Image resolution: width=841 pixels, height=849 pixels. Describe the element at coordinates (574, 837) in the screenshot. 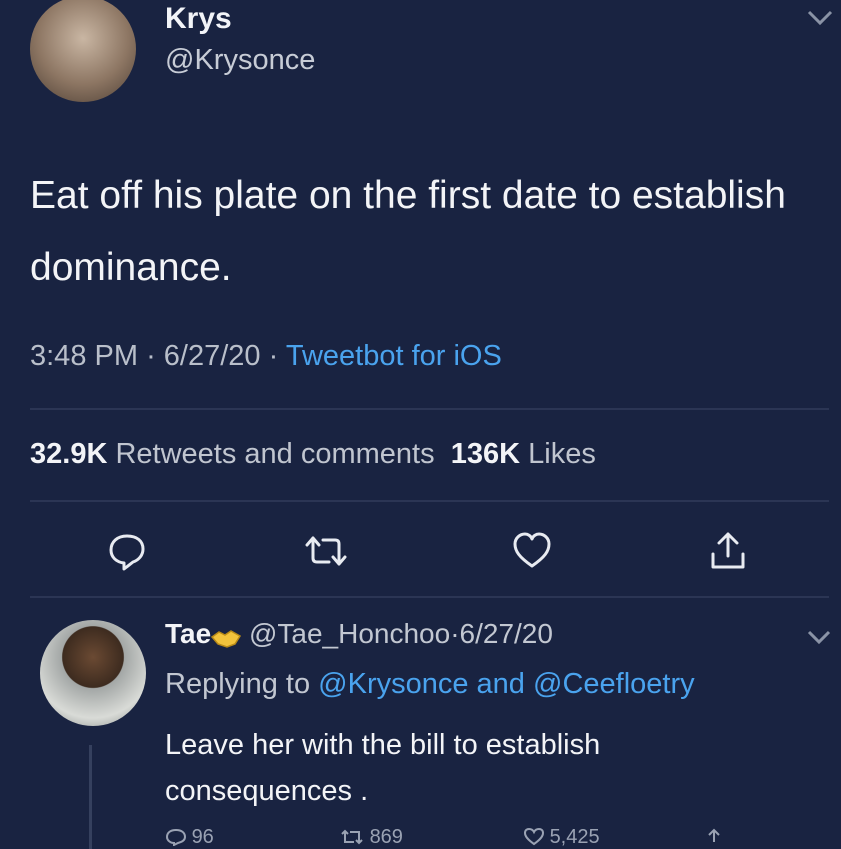

I see `reply-likes-count: 5,425` at that location.